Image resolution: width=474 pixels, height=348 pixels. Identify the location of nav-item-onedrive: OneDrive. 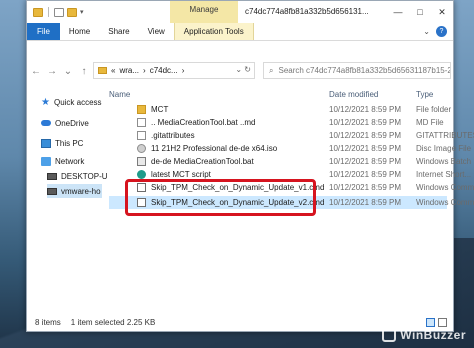
(65, 123).